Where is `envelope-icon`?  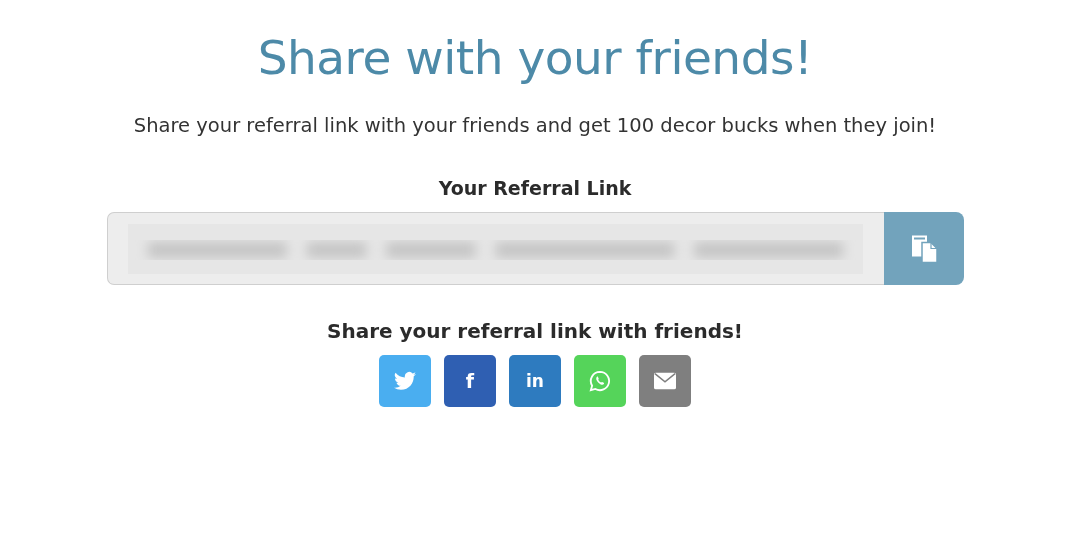 envelope-icon is located at coordinates (665, 381).